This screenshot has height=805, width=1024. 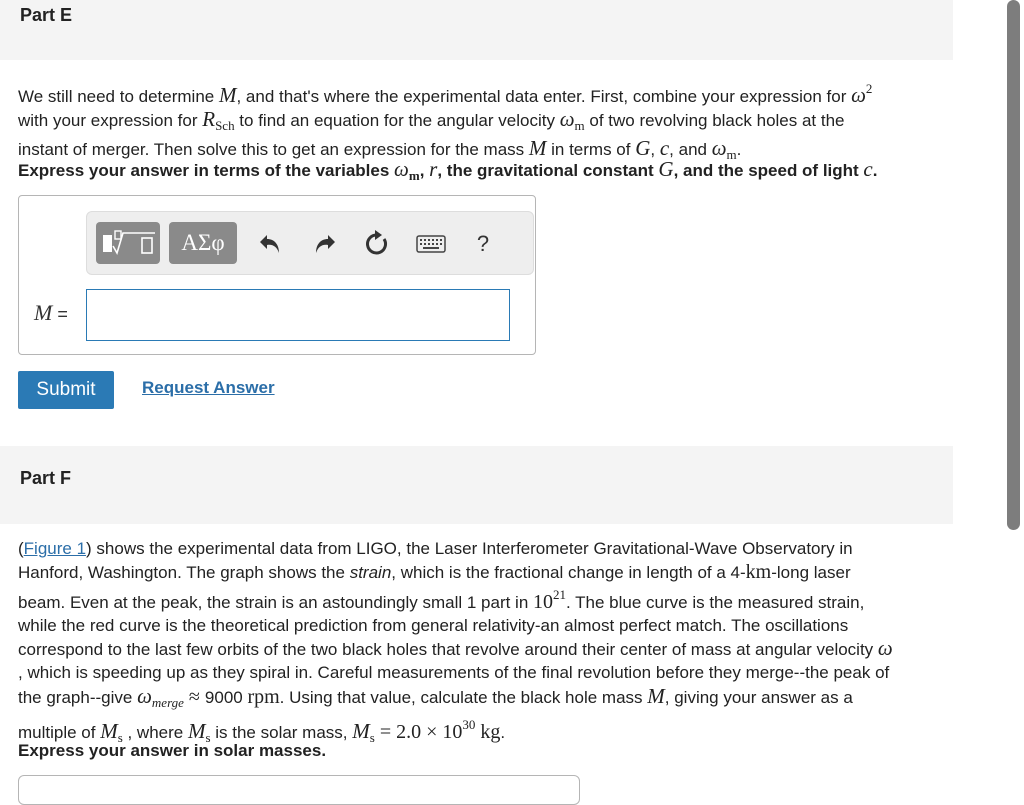 I want to click on answer-box: ΑΣφ ? M =, so click(x=277, y=275).